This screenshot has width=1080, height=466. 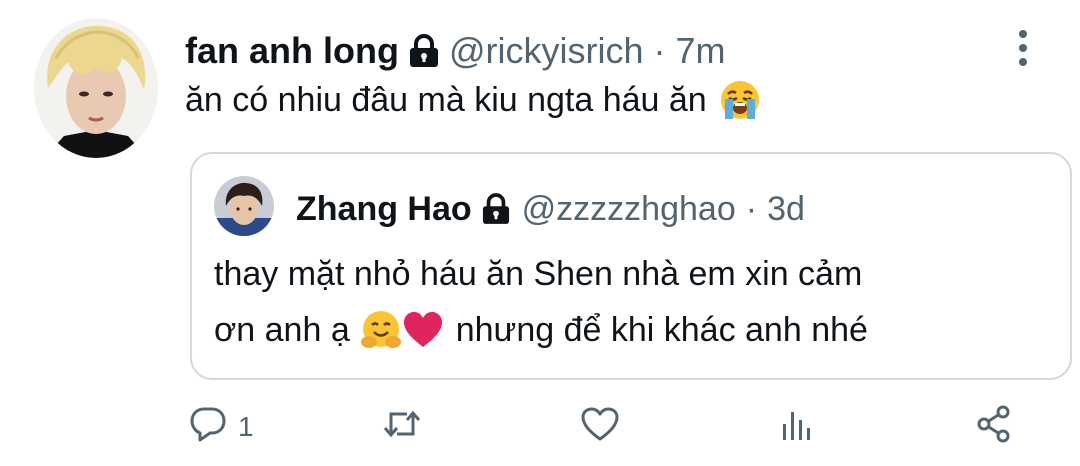 I want to click on retweet-icon, so click(x=402, y=426).